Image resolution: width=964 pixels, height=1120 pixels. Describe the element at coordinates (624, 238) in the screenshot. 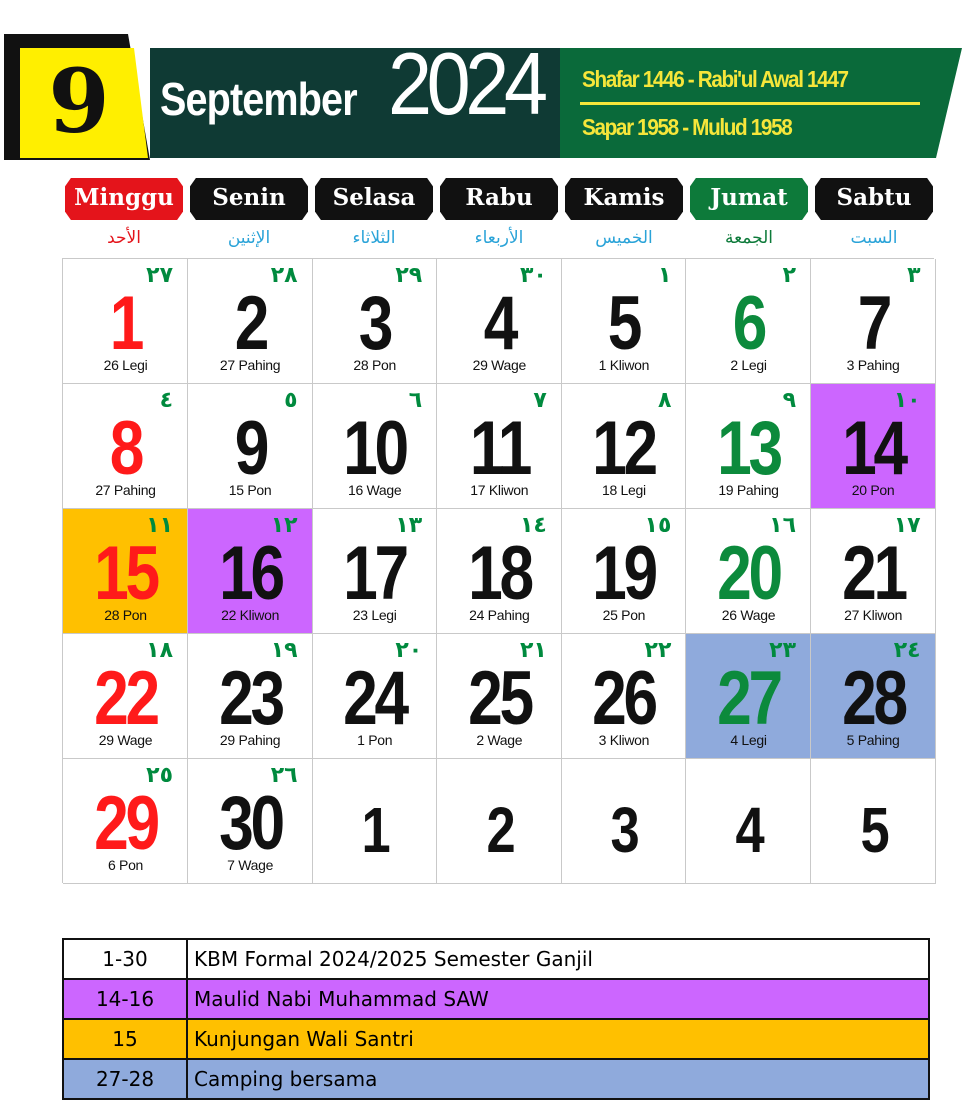

I see `weekday-arabic-kamis: الخميس` at that location.